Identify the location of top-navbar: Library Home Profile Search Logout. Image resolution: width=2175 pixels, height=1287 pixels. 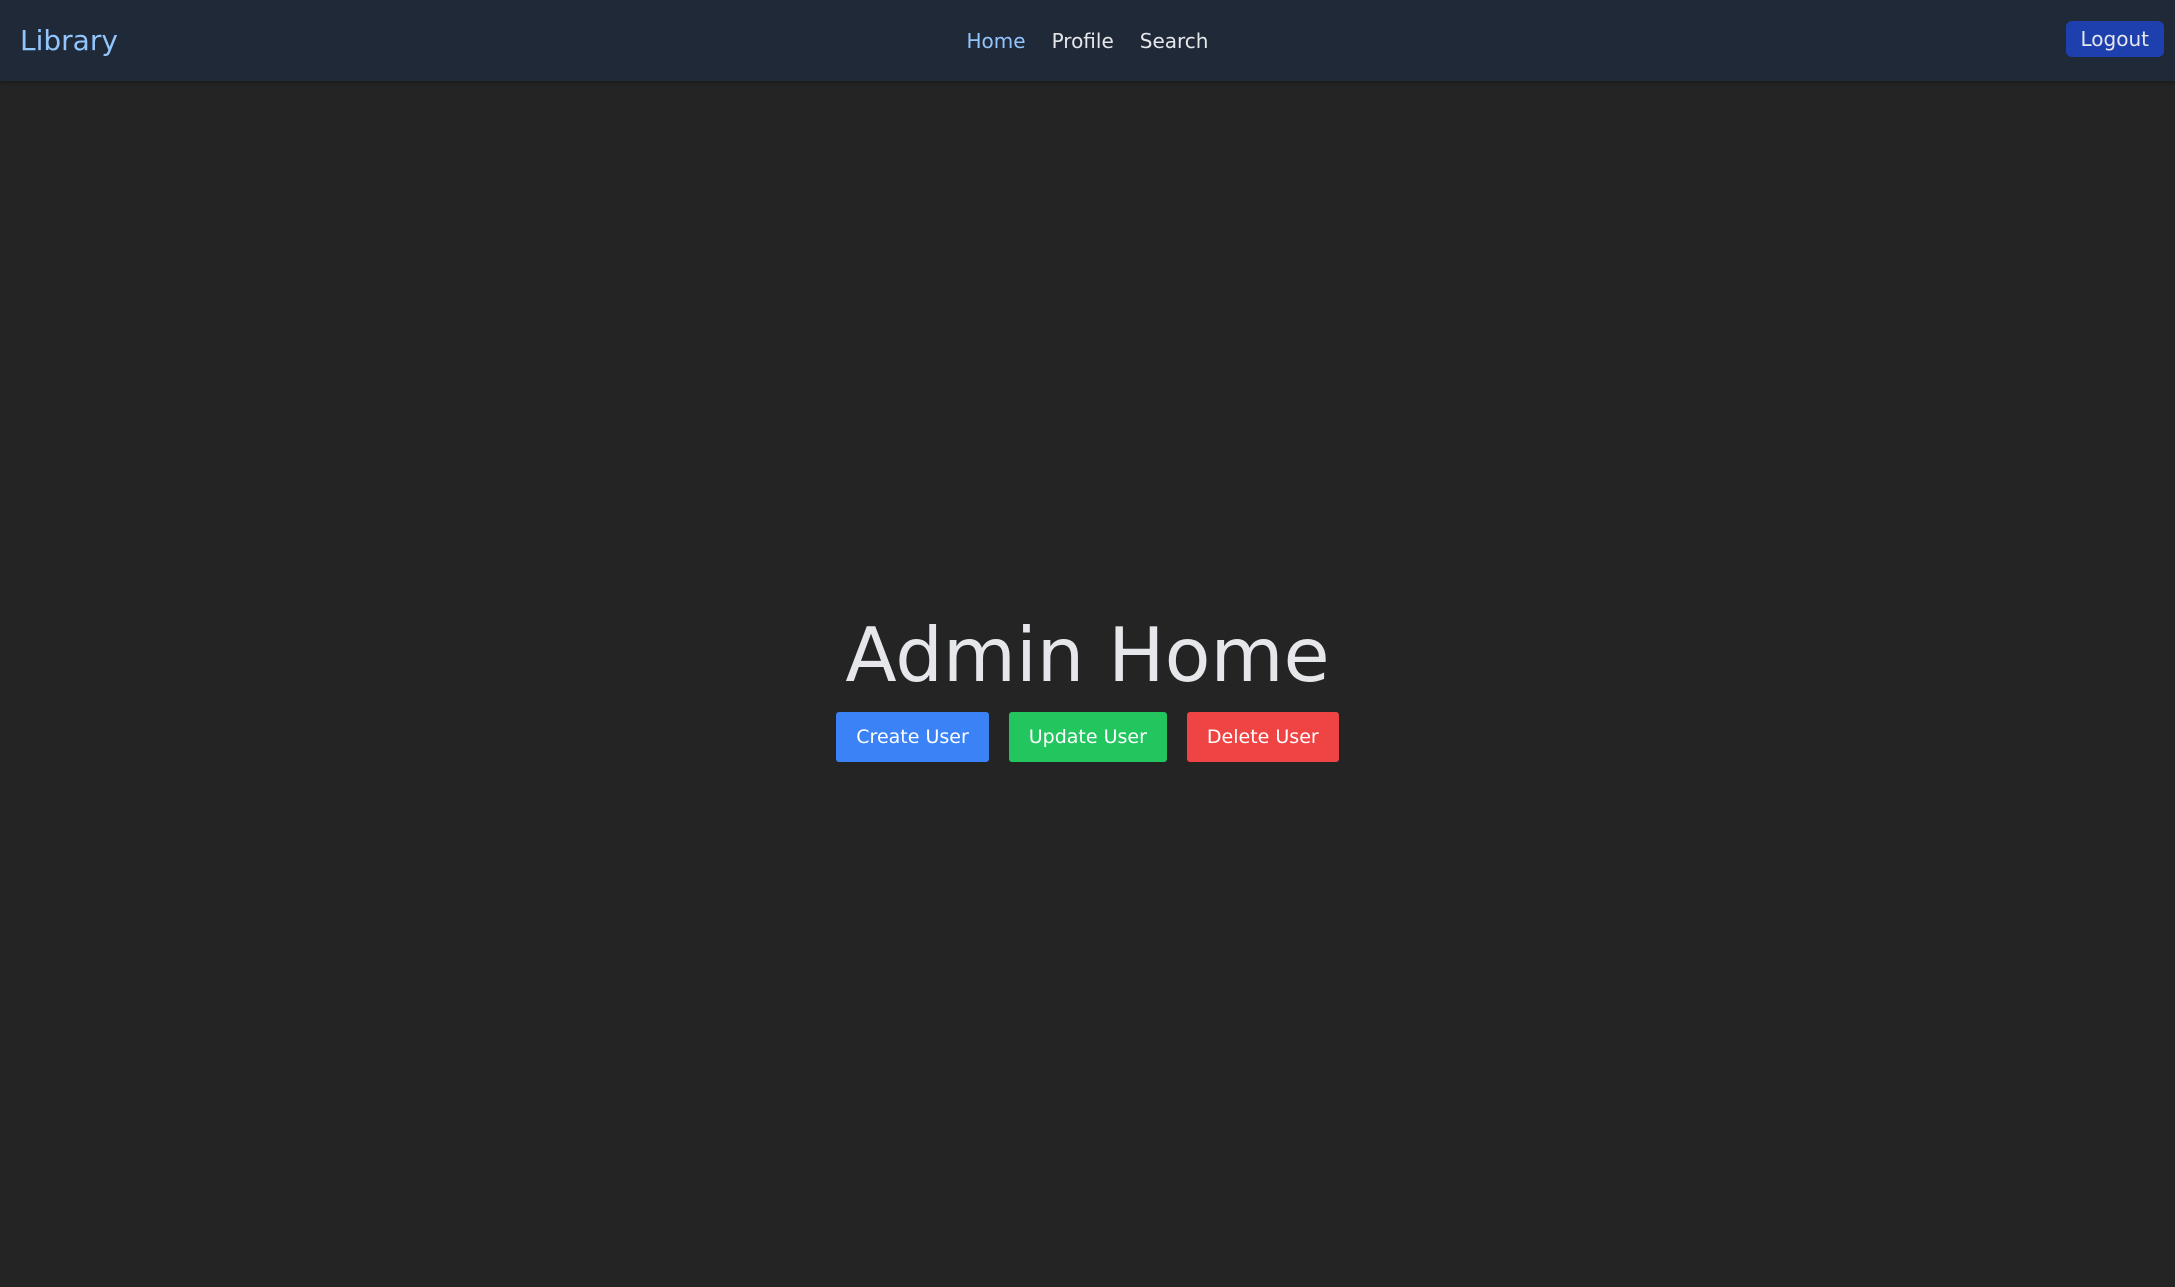
(1087, 40).